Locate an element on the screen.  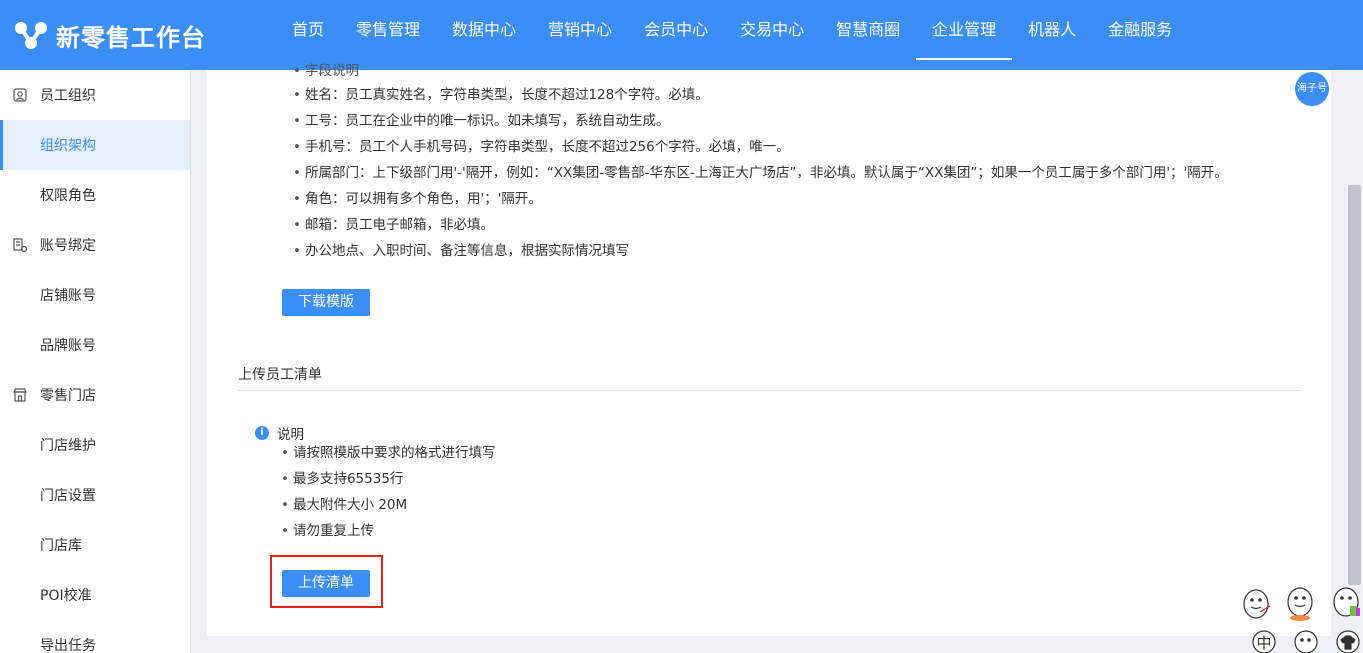
user-avatar: 海子号 is located at coordinates (1312, 89).